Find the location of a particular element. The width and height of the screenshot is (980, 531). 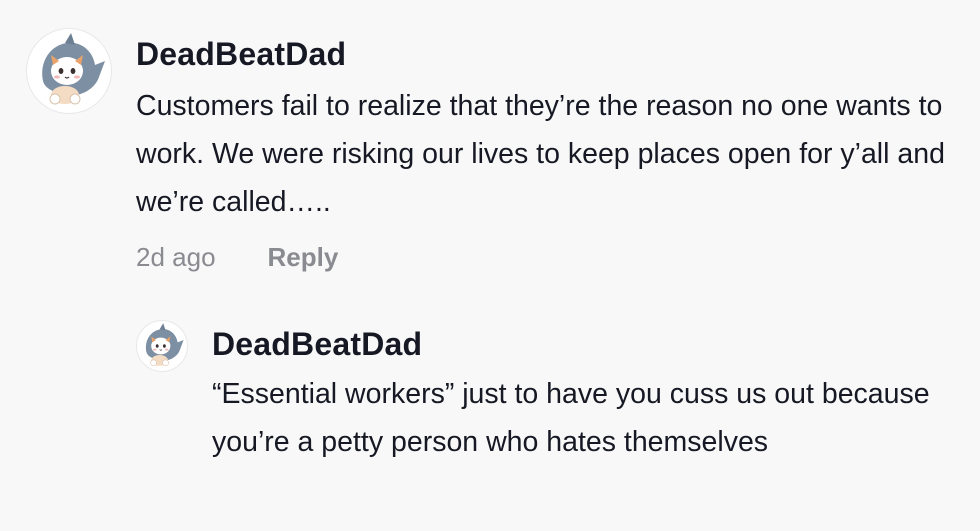

reply-button: Reply is located at coordinates (303, 257).